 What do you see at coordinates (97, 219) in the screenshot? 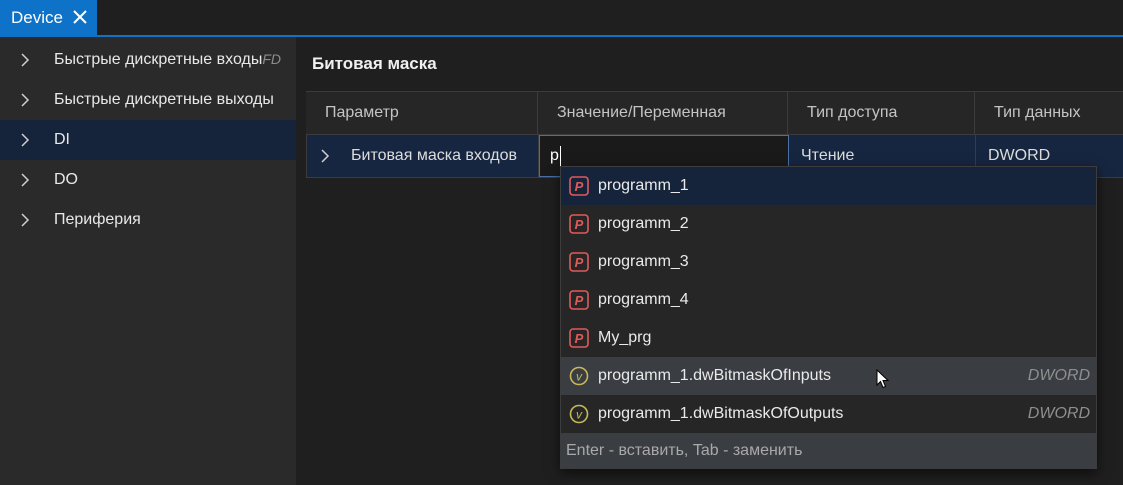
I see `sidebar-item-label: Периферия` at bounding box center [97, 219].